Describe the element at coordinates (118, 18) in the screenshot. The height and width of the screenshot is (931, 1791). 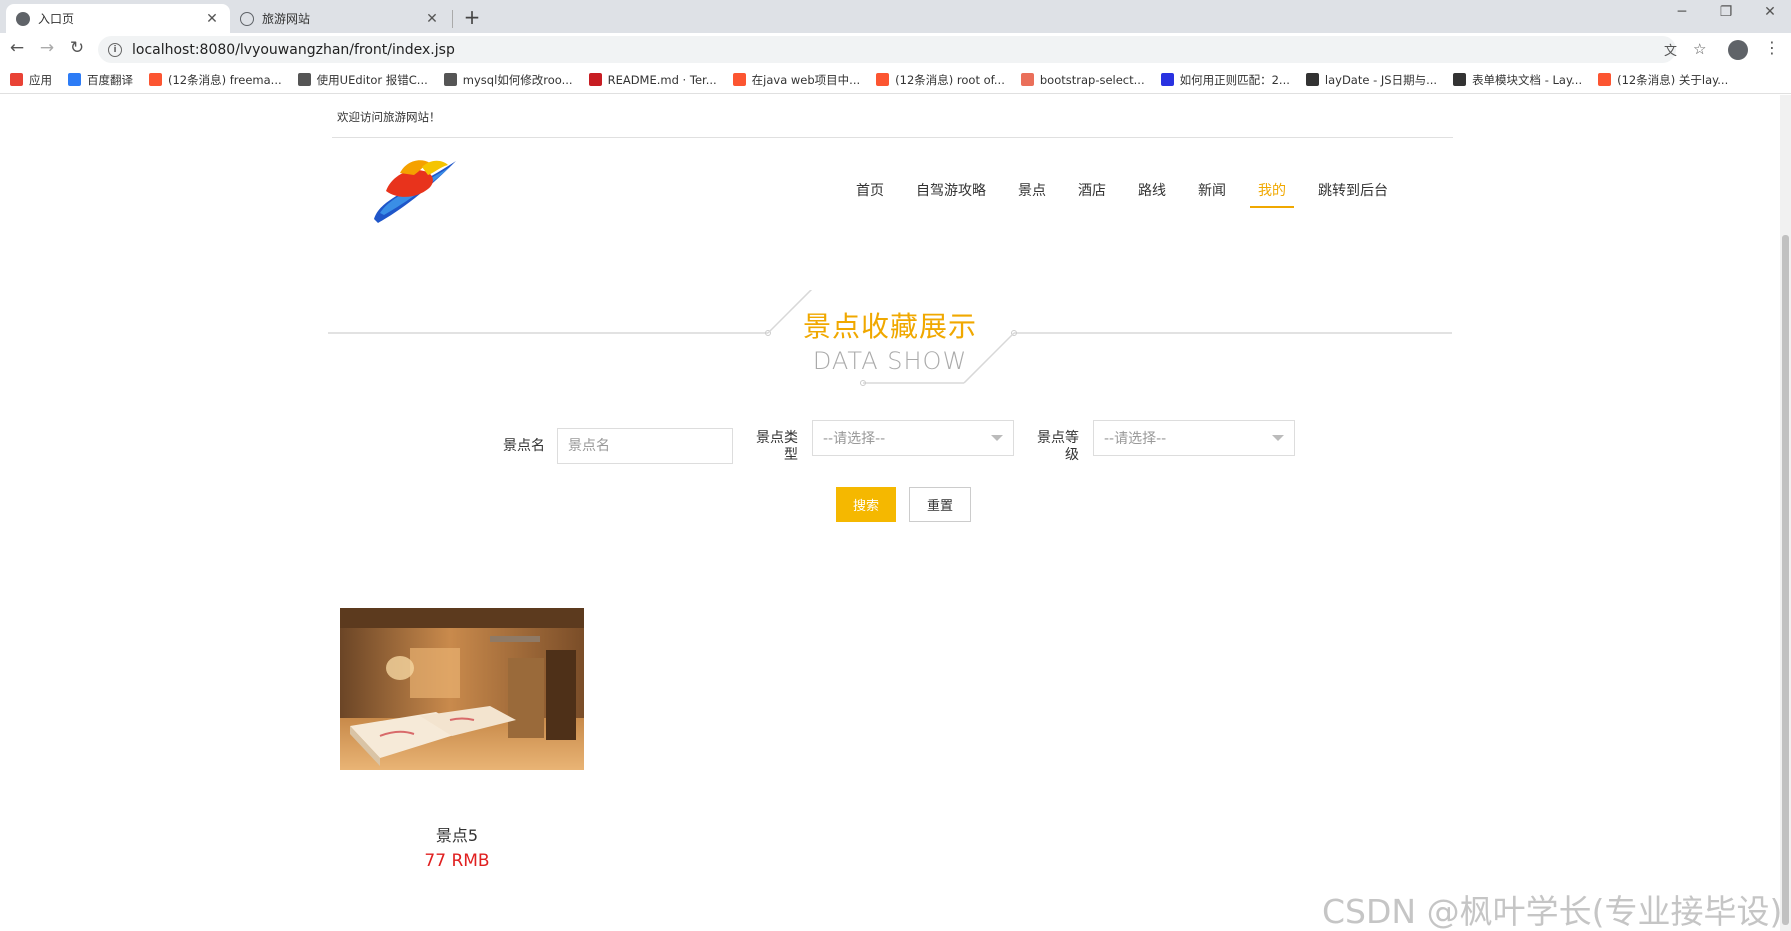
I see `browser-tab-active: 入口页 ✕` at that location.